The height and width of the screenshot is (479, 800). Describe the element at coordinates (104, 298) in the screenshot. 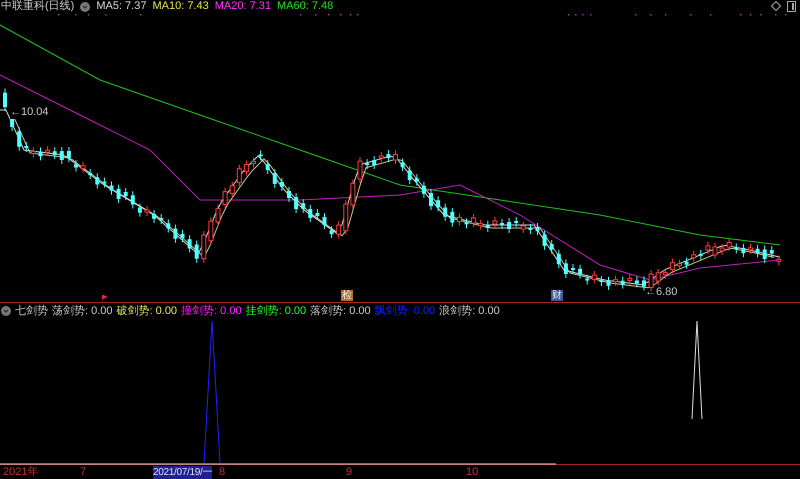

I see `flag-icon` at that location.